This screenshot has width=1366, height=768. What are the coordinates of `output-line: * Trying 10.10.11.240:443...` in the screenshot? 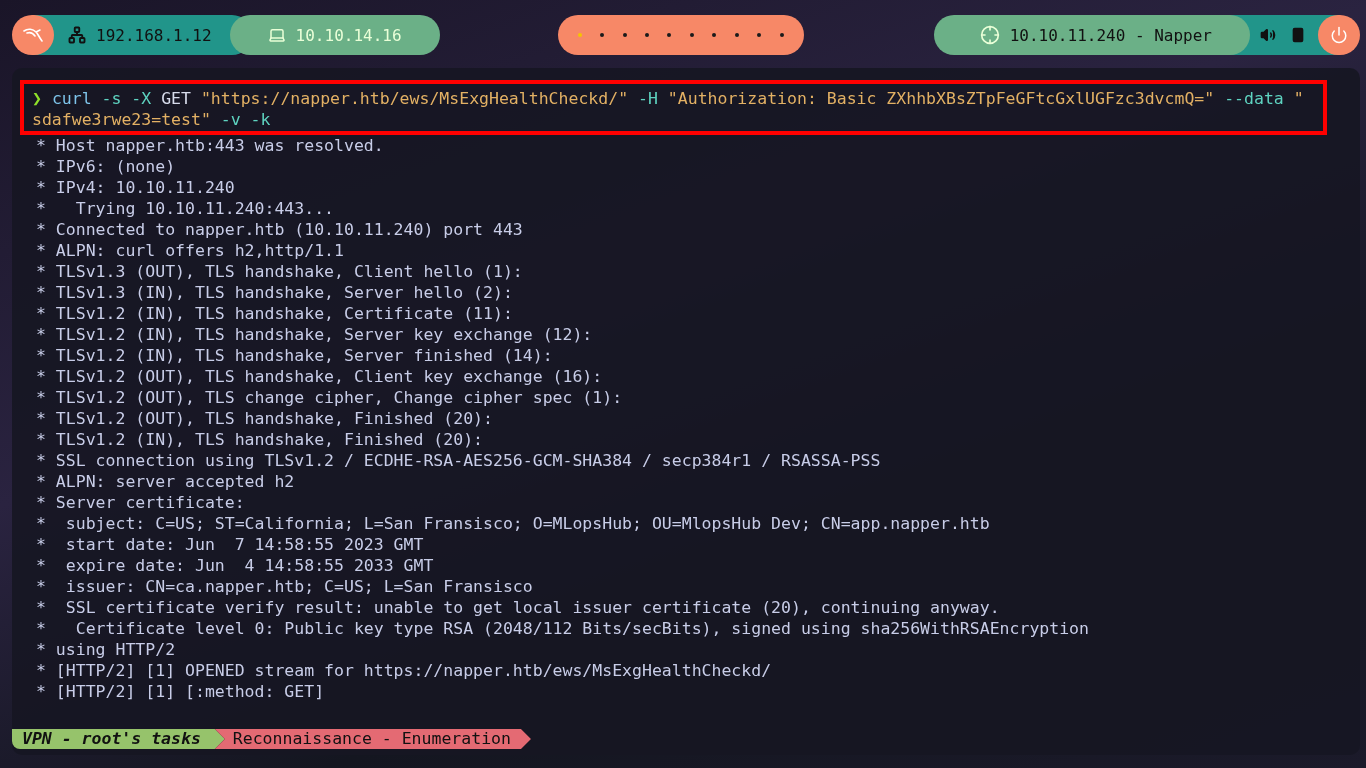 It's located at (185, 208).